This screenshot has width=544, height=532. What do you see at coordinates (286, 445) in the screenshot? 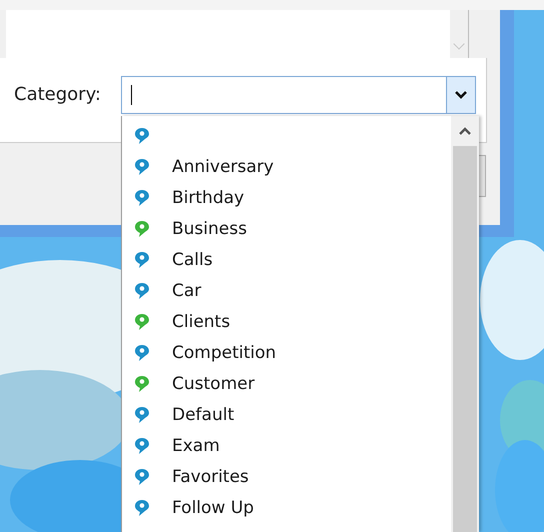
I see `list-item: Exam` at bounding box center [286, 445].